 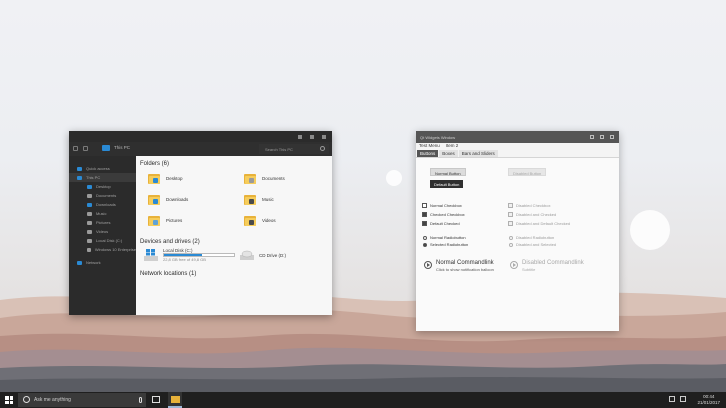 I want to click on sidebar-item: Windows 10 Enterprise, so click(x=102, y=249).